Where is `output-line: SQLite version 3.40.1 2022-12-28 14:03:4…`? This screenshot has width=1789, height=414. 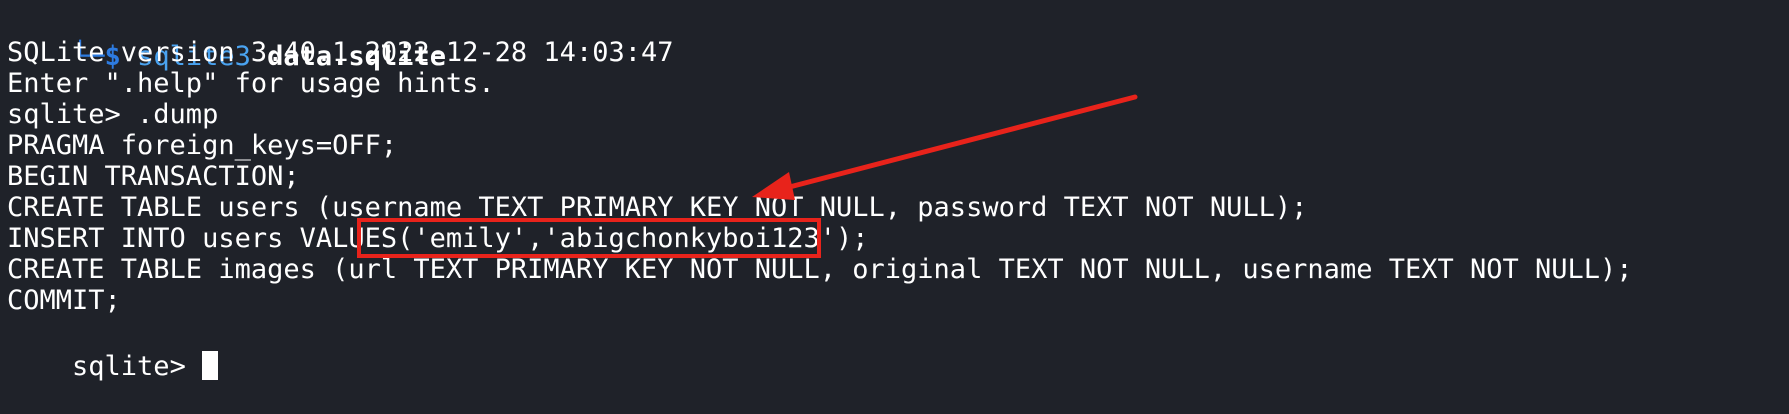
output-line: SQLite version 3.40.1 2022-12-28 14:03:4… is located at coordinates (340, 52).